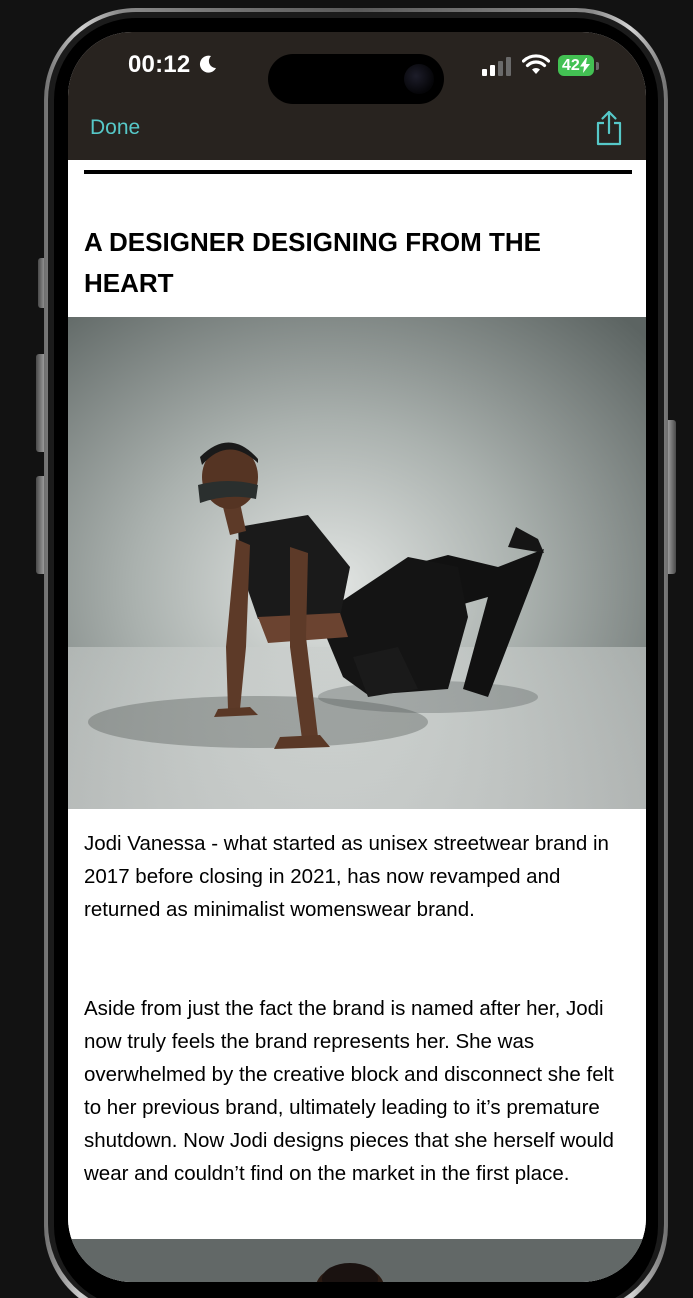 The width and height of the screenshot is (693, 1298). Describe the element at coordinates (159, 64) in the screenshot. I see `status-time: 00:12` at that location.